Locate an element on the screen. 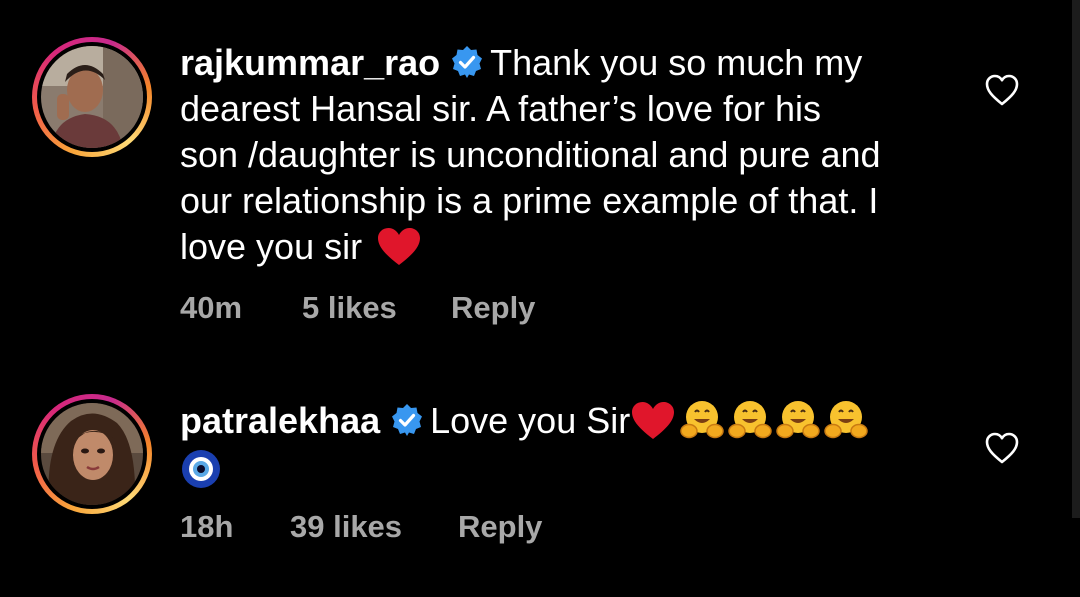 Image resolution: width=1080 pixels, height=597 pixels. scrollbar is located at coordinates (1076, 259).